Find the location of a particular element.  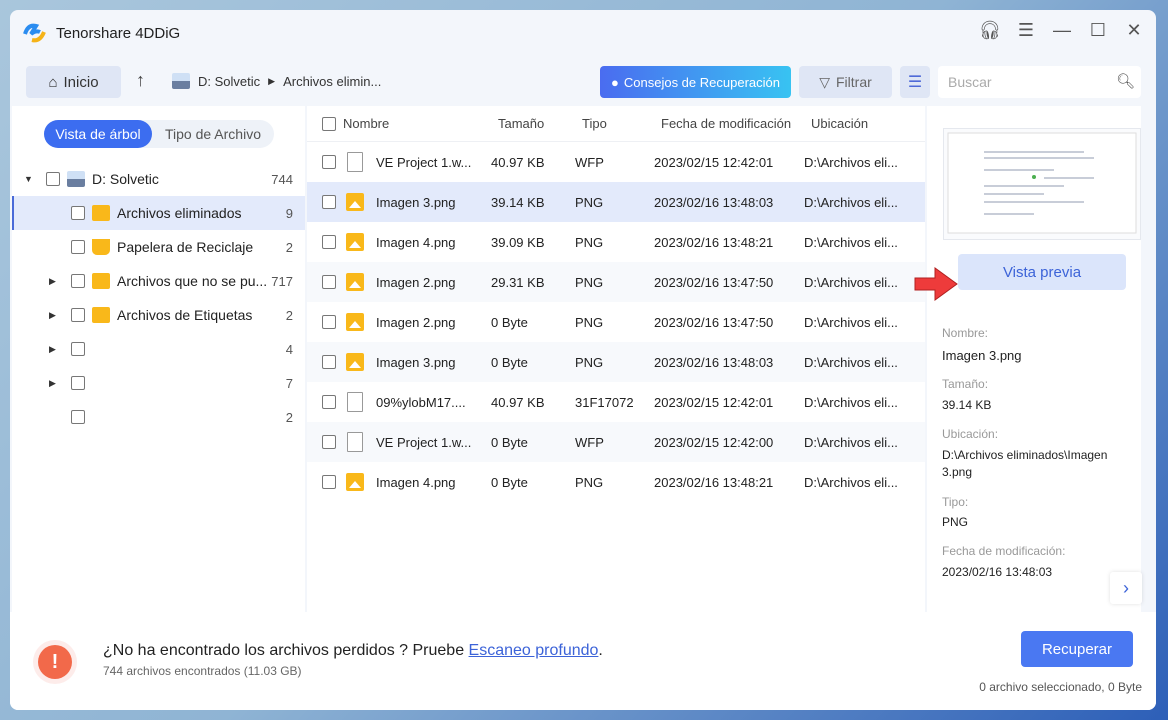

file-date: 2023/02/15 12:42:01 is located at coordinates (714, 162).